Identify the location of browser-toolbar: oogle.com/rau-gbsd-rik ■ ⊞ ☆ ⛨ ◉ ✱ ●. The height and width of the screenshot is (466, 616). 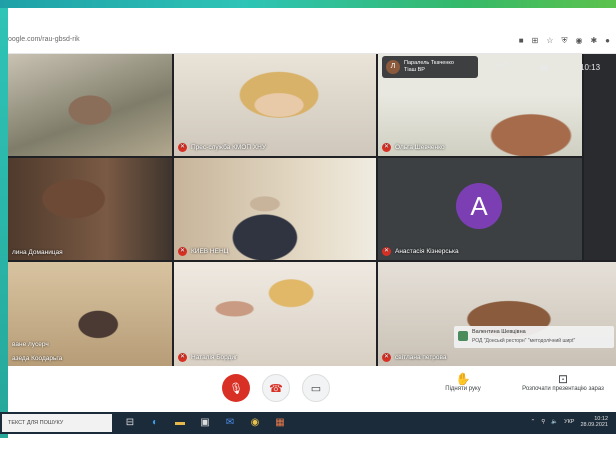
(312, 42).